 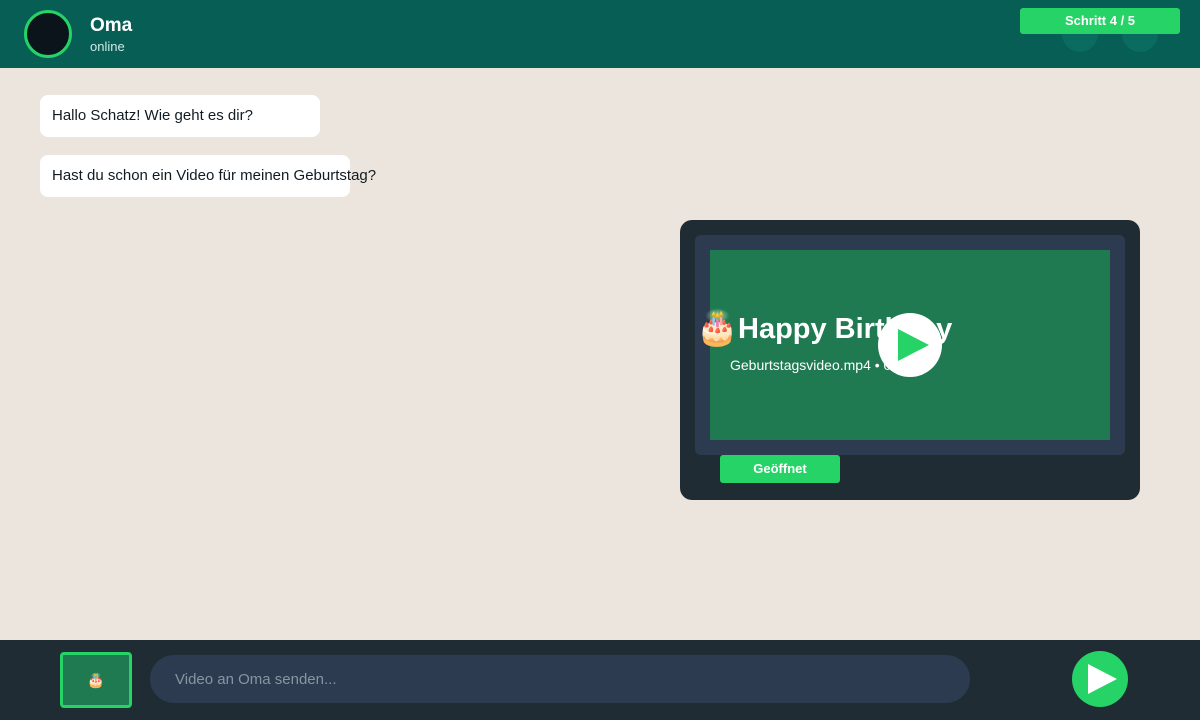 What do you see at coordinates (780, 469) in the screenshot?
I see `opened-status-badge: Geöffnet` at bounding box center [780, 469].